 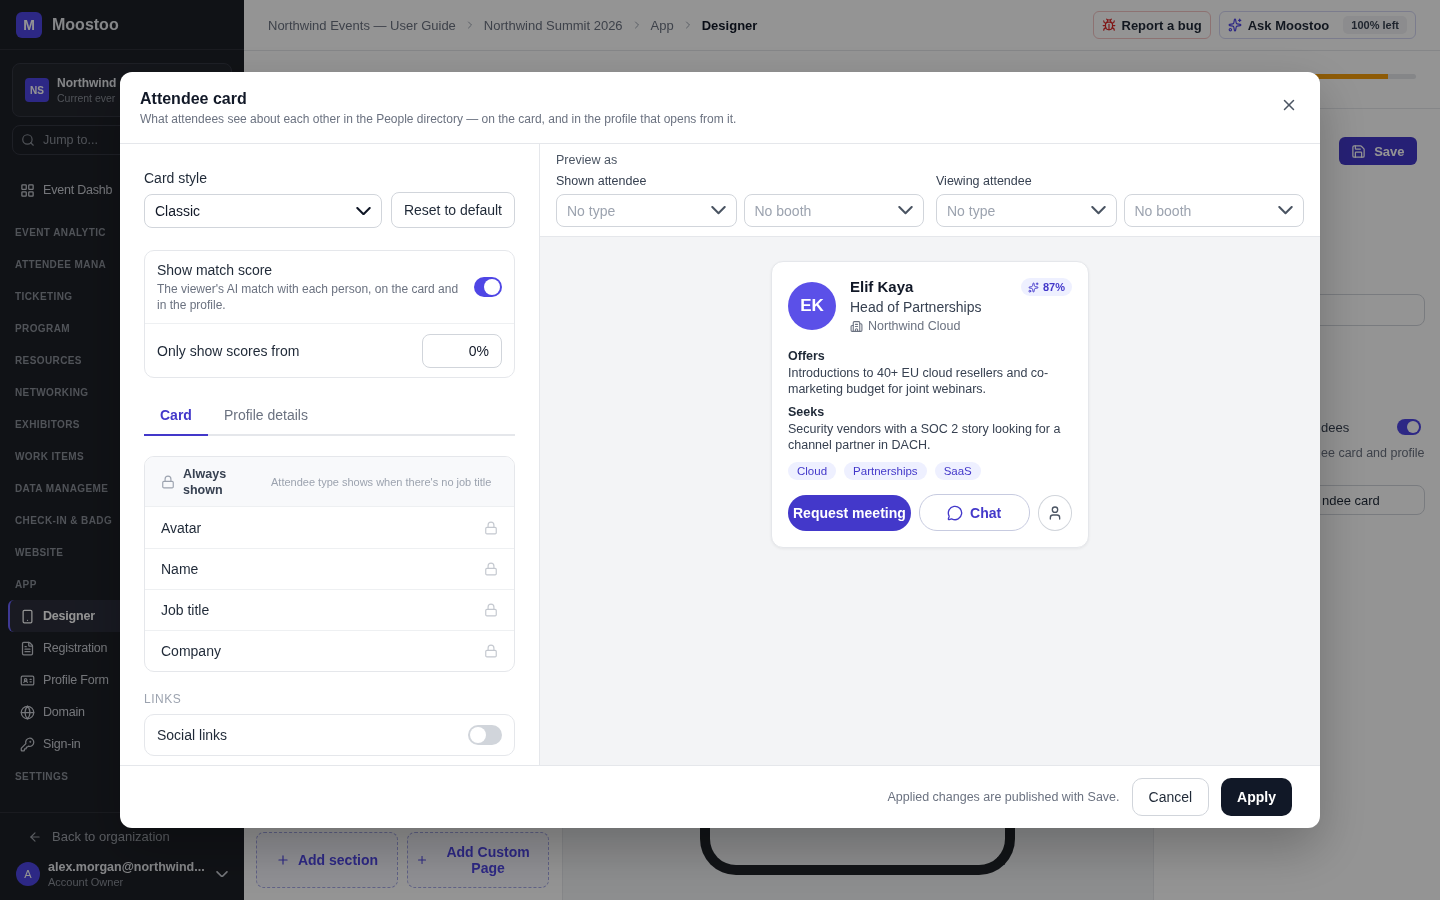 What do you see at coordinates (176, 178) in the screenshot?
I see `field-label: Card style` at bounding box center [176, 178].